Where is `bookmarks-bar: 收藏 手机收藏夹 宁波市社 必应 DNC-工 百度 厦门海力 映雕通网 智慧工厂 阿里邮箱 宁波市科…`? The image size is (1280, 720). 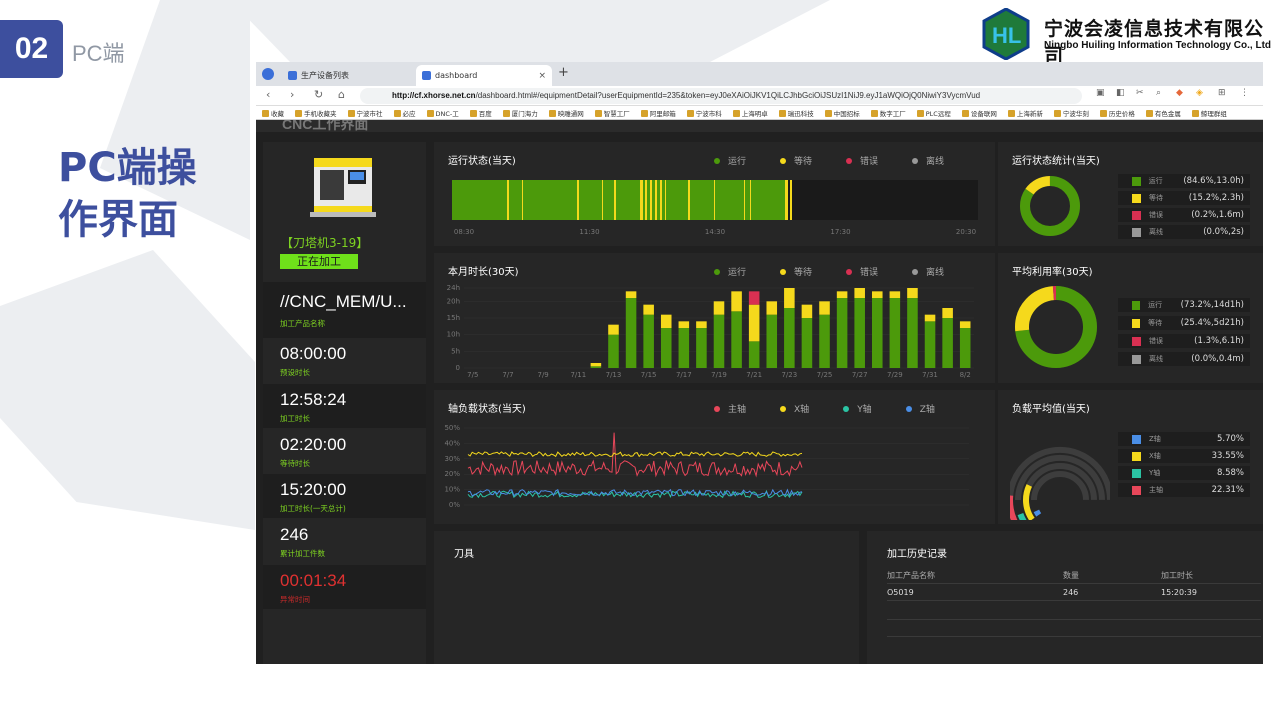 bookmarks-bar: 收藏 手机收藏夹 宁波市社 必应 DNC-工 百度 厦门海力 映雕通网 智慧工厂 阿里邮箱 宁波市科… is located at coordinates (759, 113).